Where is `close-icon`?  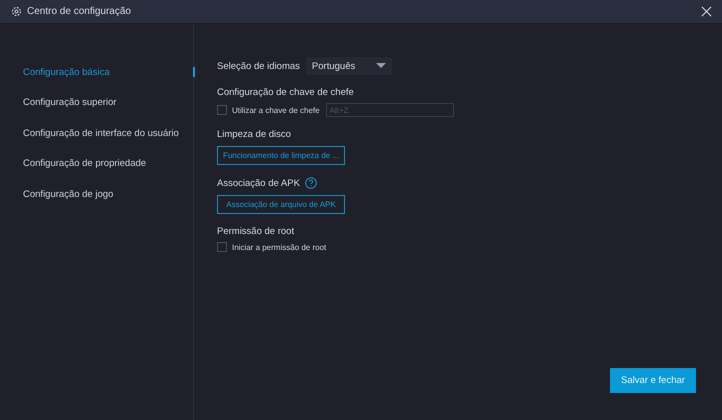 close-icon is located at coordinates (706, 11).